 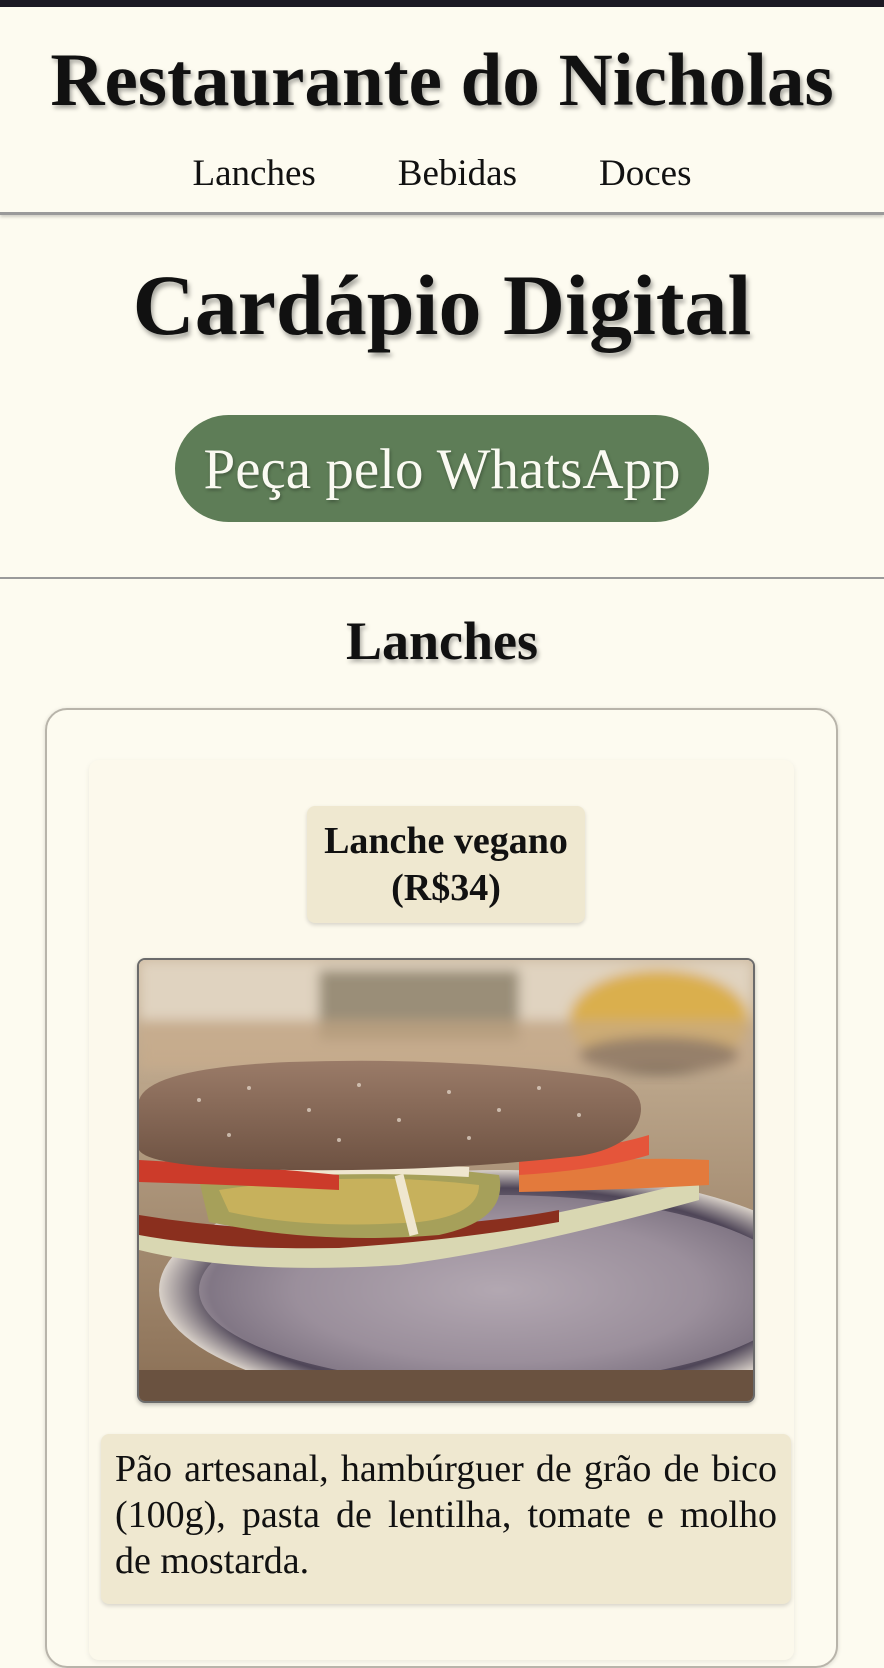 What do you see at coordinates (442, 3) in the screenshot?
I see `top-bar` at bounding box center [442, 3].